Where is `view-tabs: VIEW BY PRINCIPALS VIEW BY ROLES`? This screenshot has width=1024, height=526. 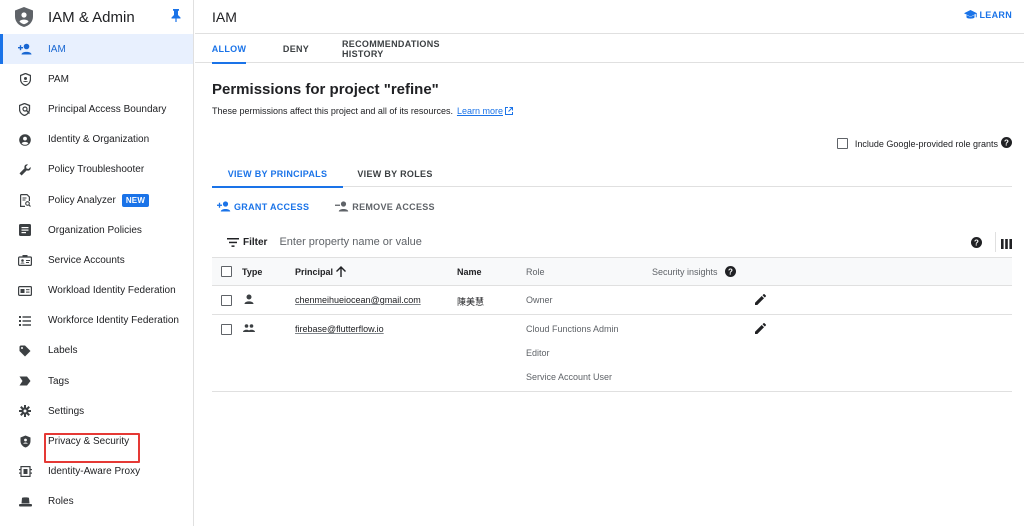 view-tabs: VIEW BY PRINCIPALS VIEW BY ROLES is located at coordinates (612, 174).